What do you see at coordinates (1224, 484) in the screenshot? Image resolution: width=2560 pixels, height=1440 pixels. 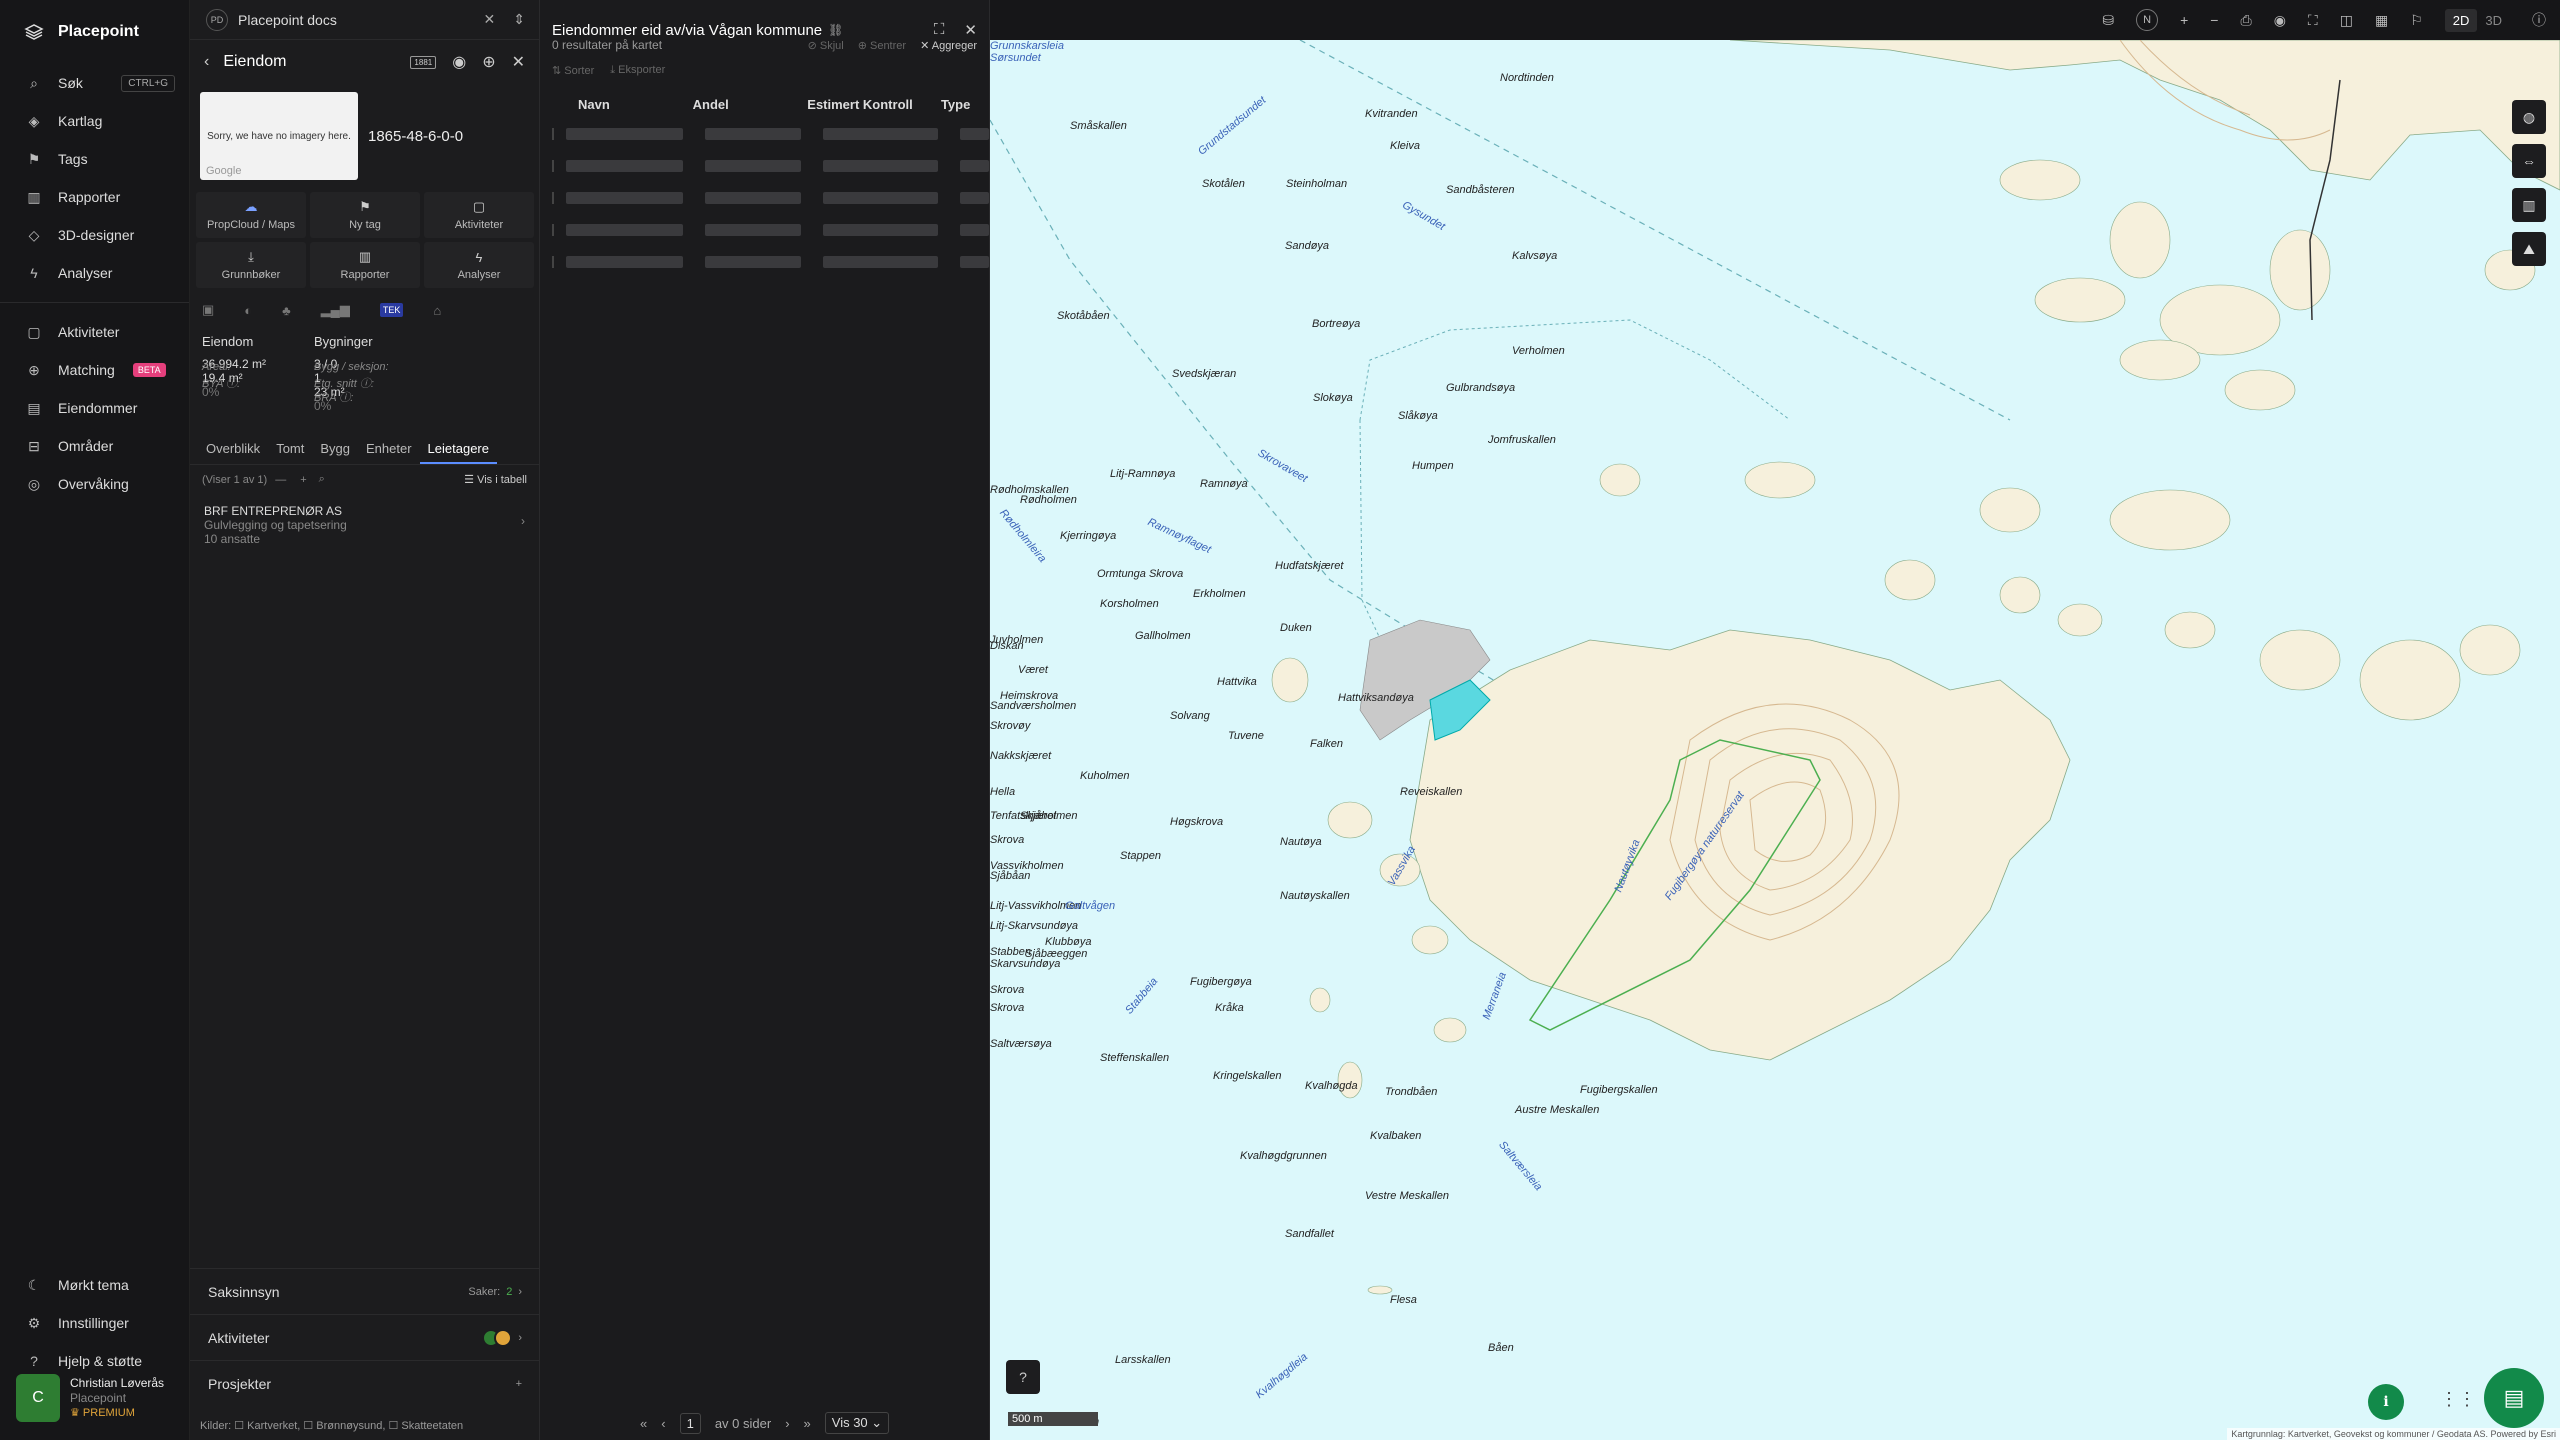 I see `map-label: Ramnøya` at bounding box center [1224, 484].